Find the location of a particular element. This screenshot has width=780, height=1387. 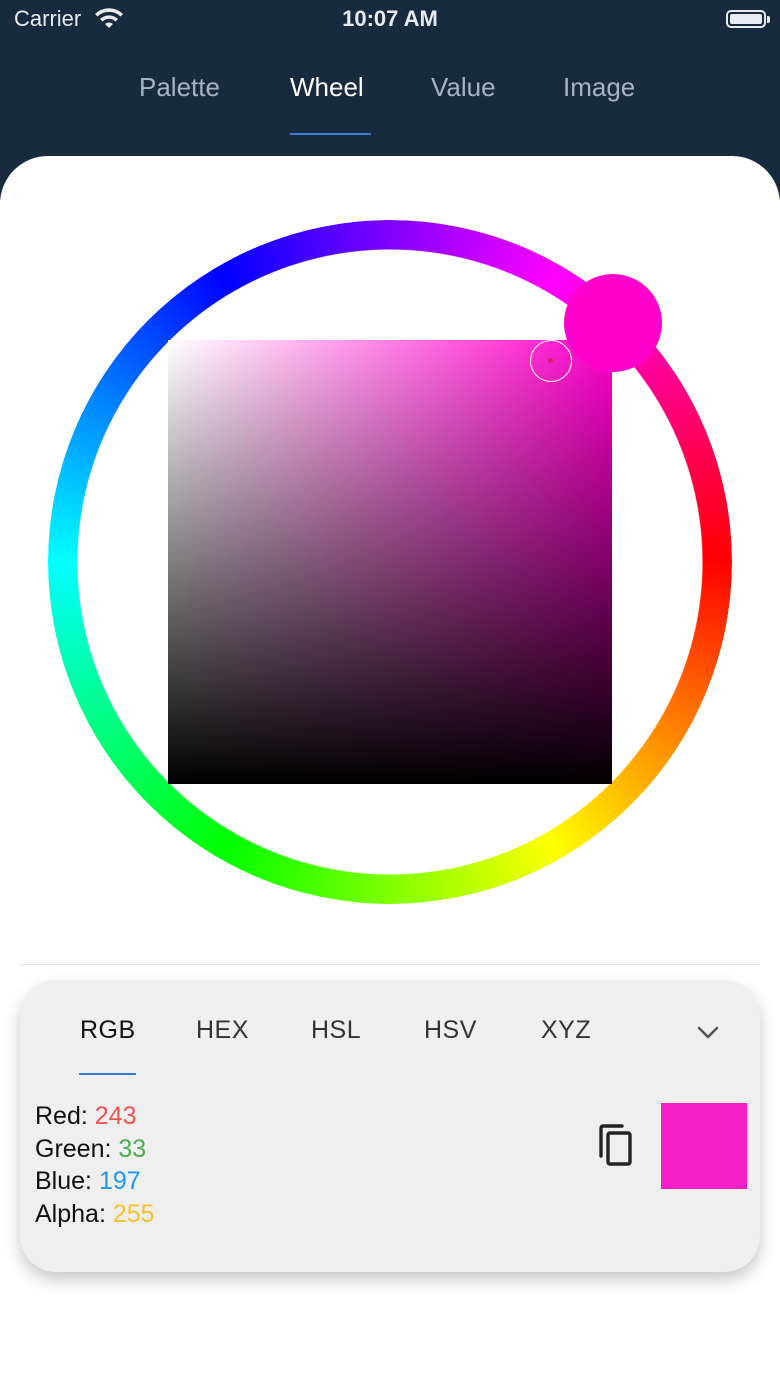

format-tab-rgb: RGB is located at coordinates (108, 1030).